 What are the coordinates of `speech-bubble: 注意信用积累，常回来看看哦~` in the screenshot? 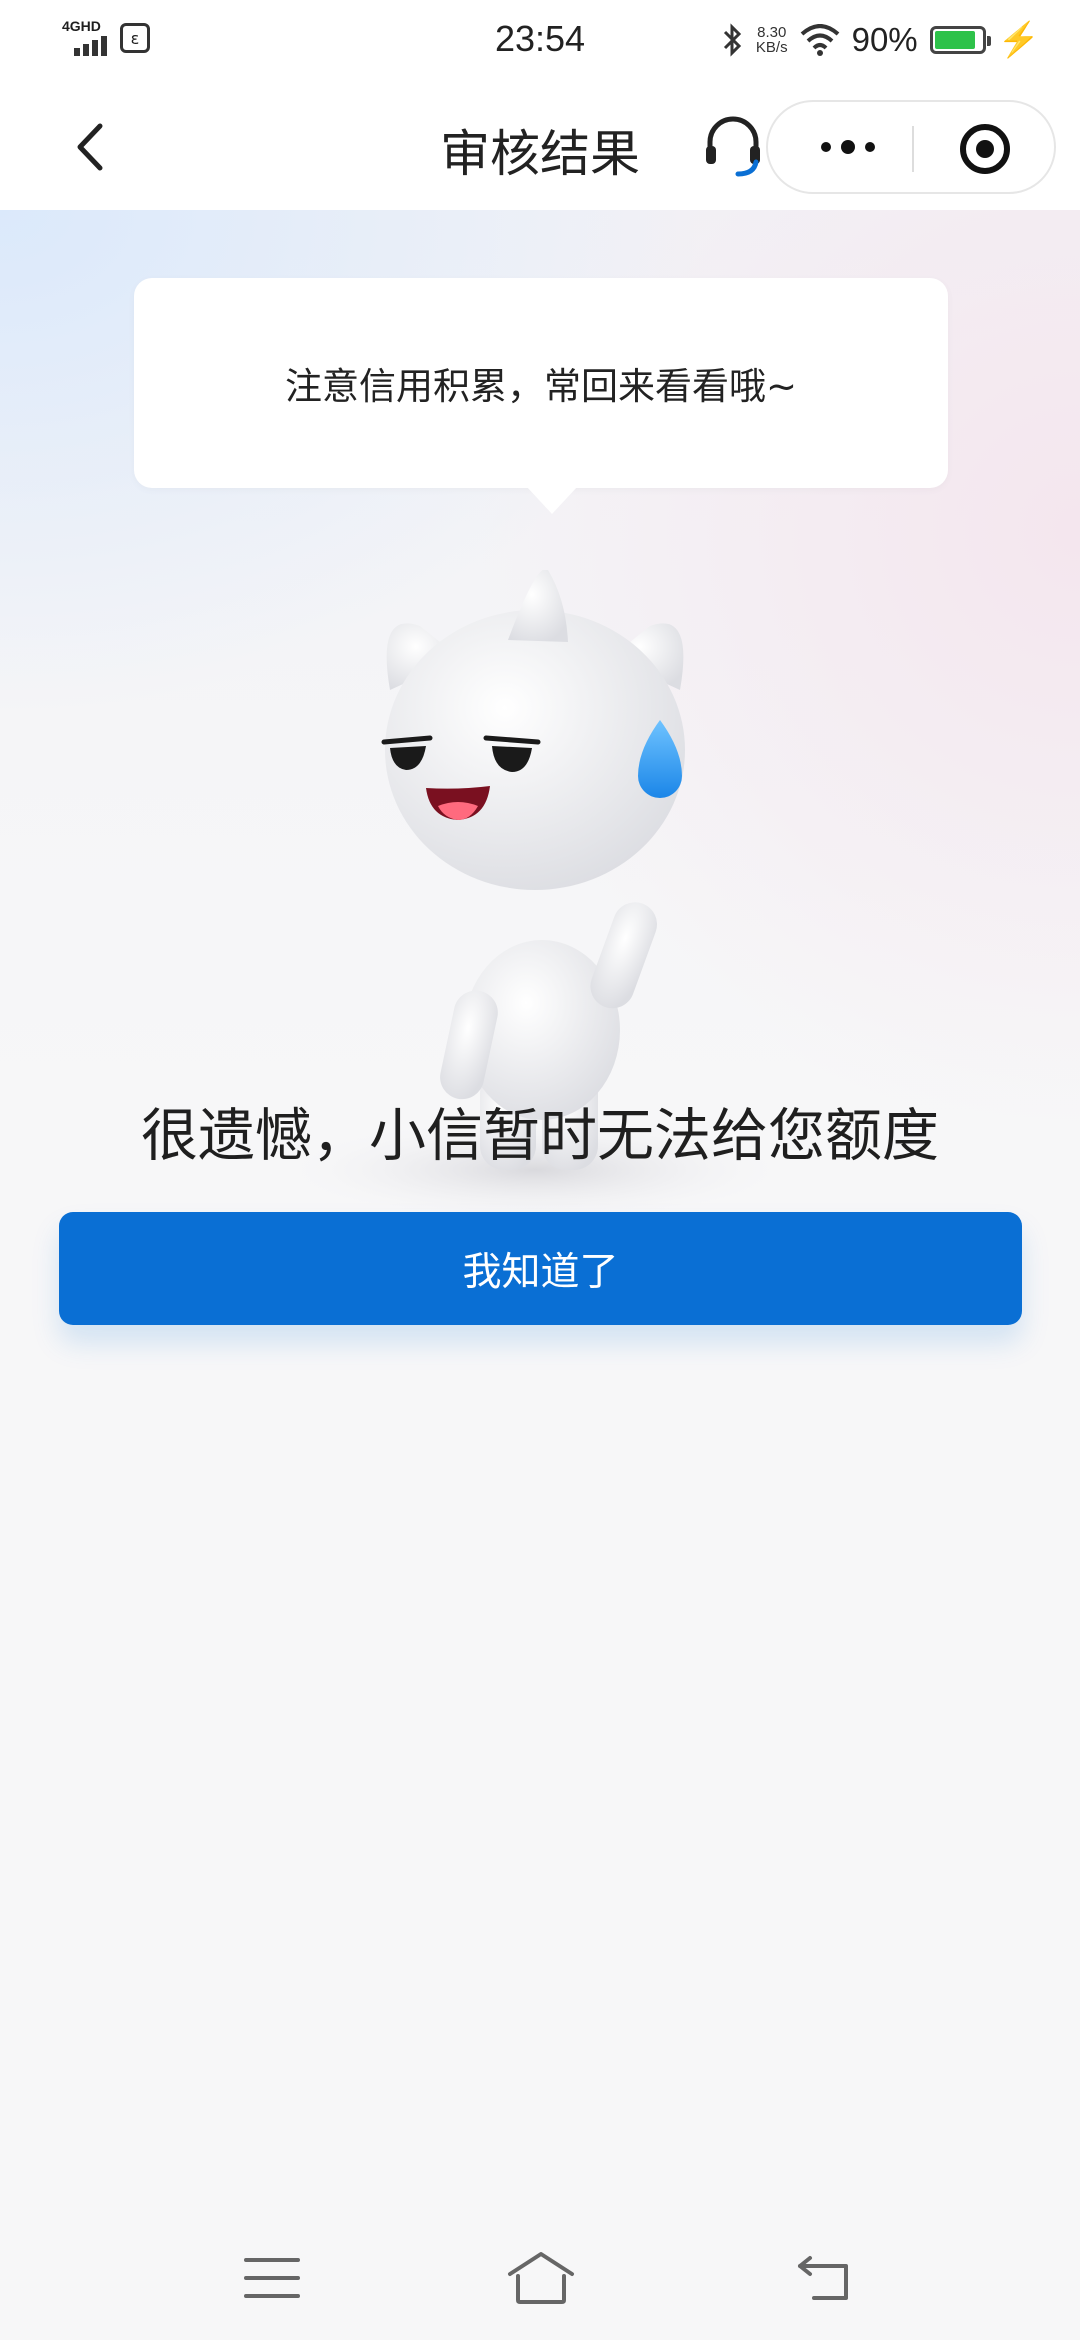 It's located at (541, 396).